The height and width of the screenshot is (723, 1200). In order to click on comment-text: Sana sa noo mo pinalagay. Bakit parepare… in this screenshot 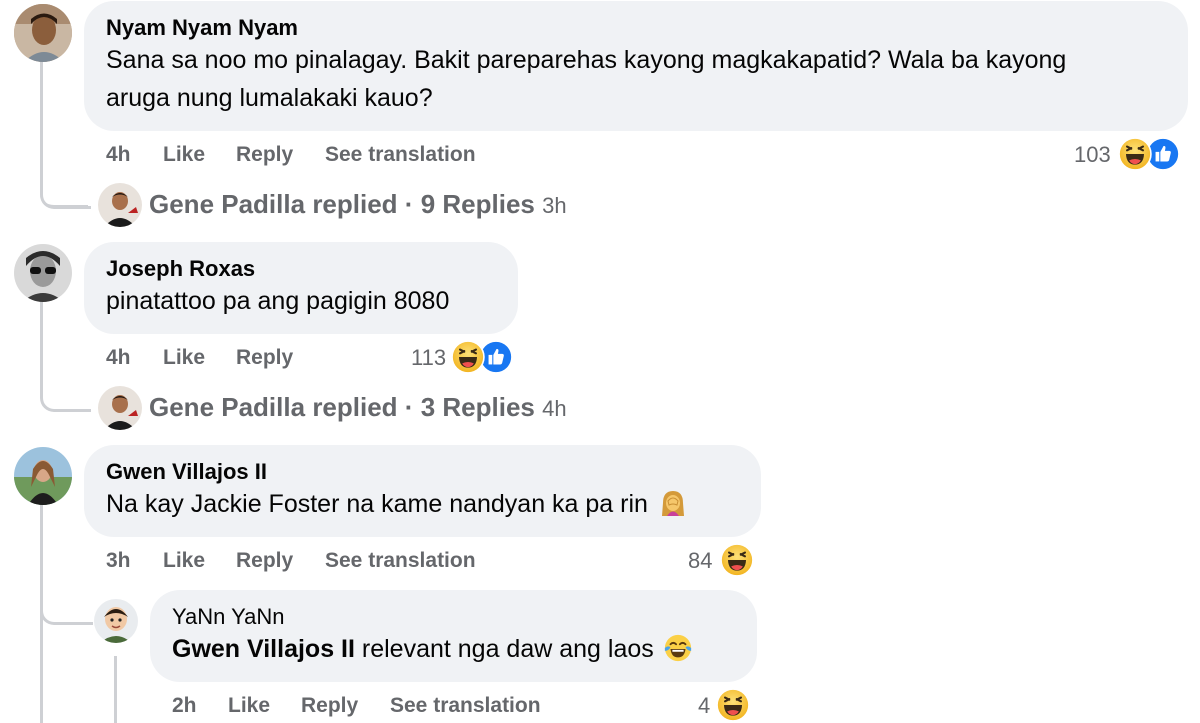, I will do `click(586, 60)`.